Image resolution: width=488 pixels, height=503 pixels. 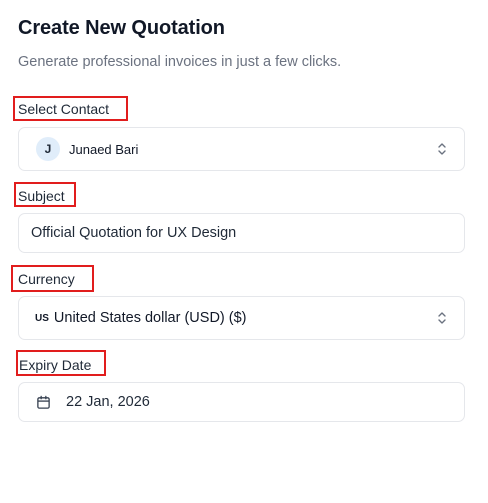 What do you see at coordinates (42, 318) in the screenshot?
I see `currency-code: US` at bounding box center [42, 318].